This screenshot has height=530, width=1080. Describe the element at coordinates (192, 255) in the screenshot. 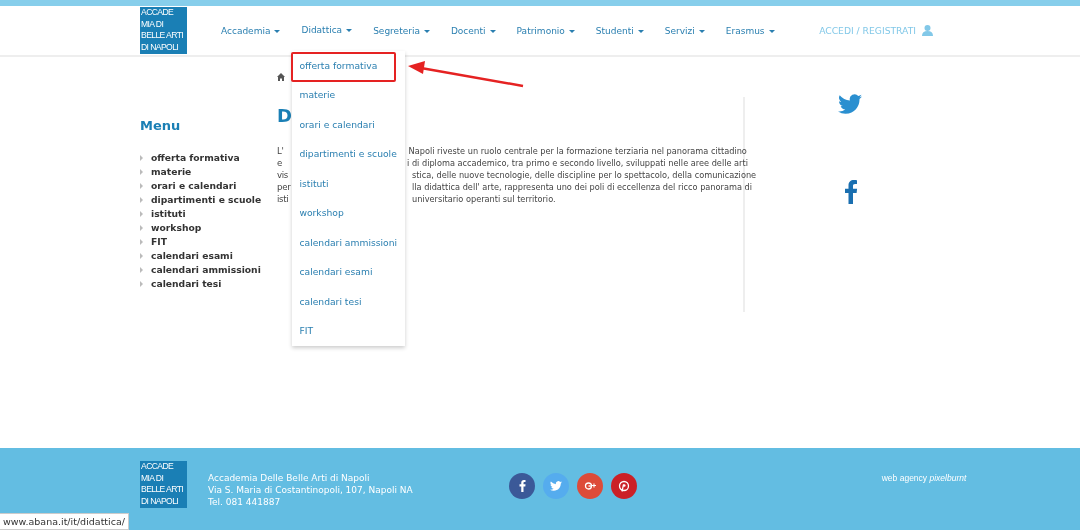

I see `sidebar-link: calendari esami` at that location.